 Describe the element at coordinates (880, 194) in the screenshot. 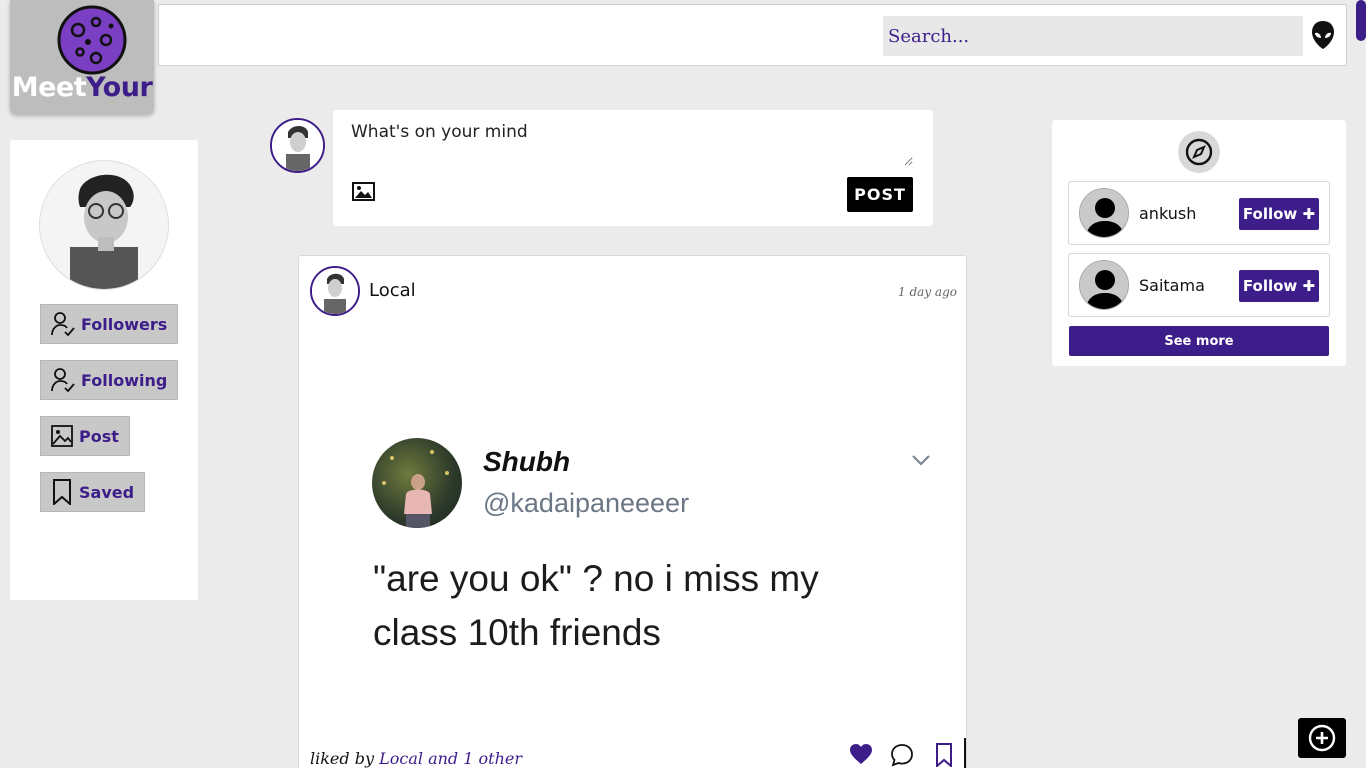

I see `post-button: POST` at that location.